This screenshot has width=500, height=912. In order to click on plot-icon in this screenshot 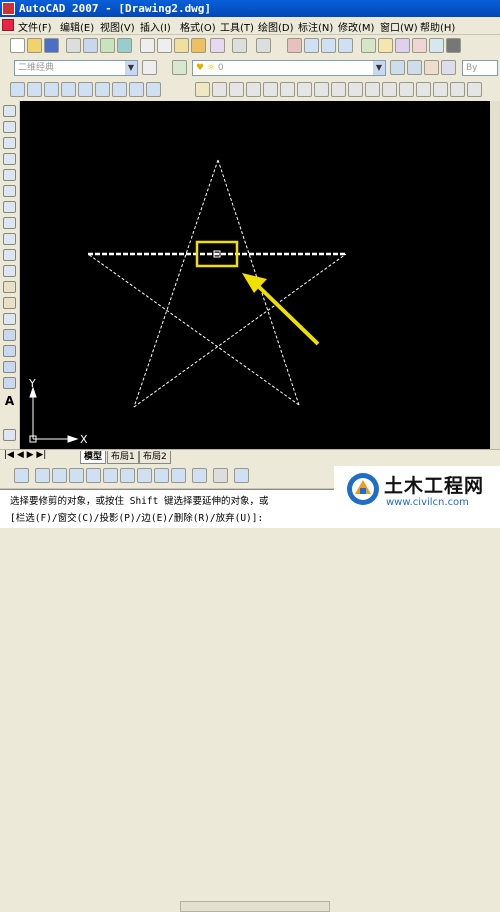, I will do `click(124, 45)`.